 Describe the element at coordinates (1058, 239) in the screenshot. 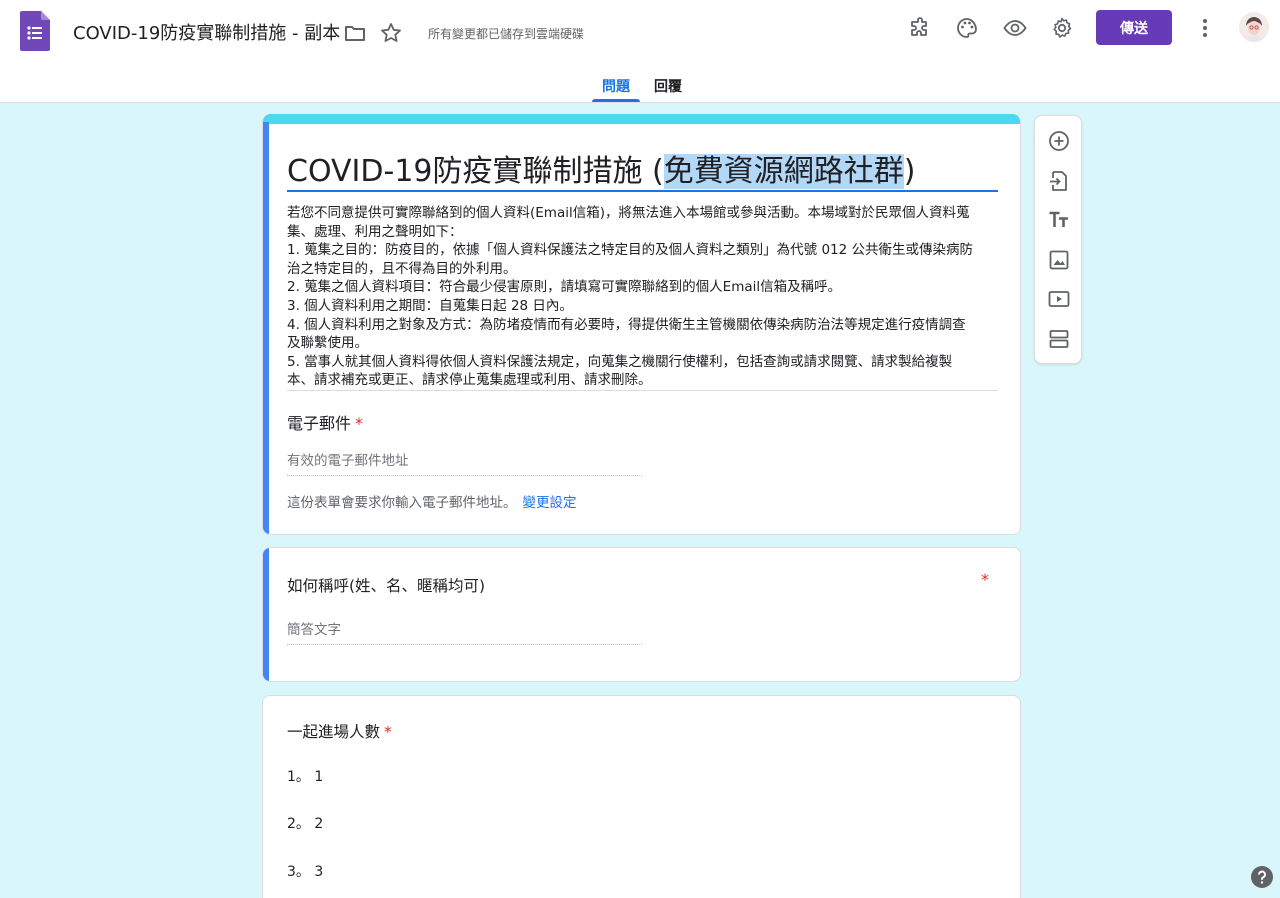

I see `floating-toolbar` at that location.